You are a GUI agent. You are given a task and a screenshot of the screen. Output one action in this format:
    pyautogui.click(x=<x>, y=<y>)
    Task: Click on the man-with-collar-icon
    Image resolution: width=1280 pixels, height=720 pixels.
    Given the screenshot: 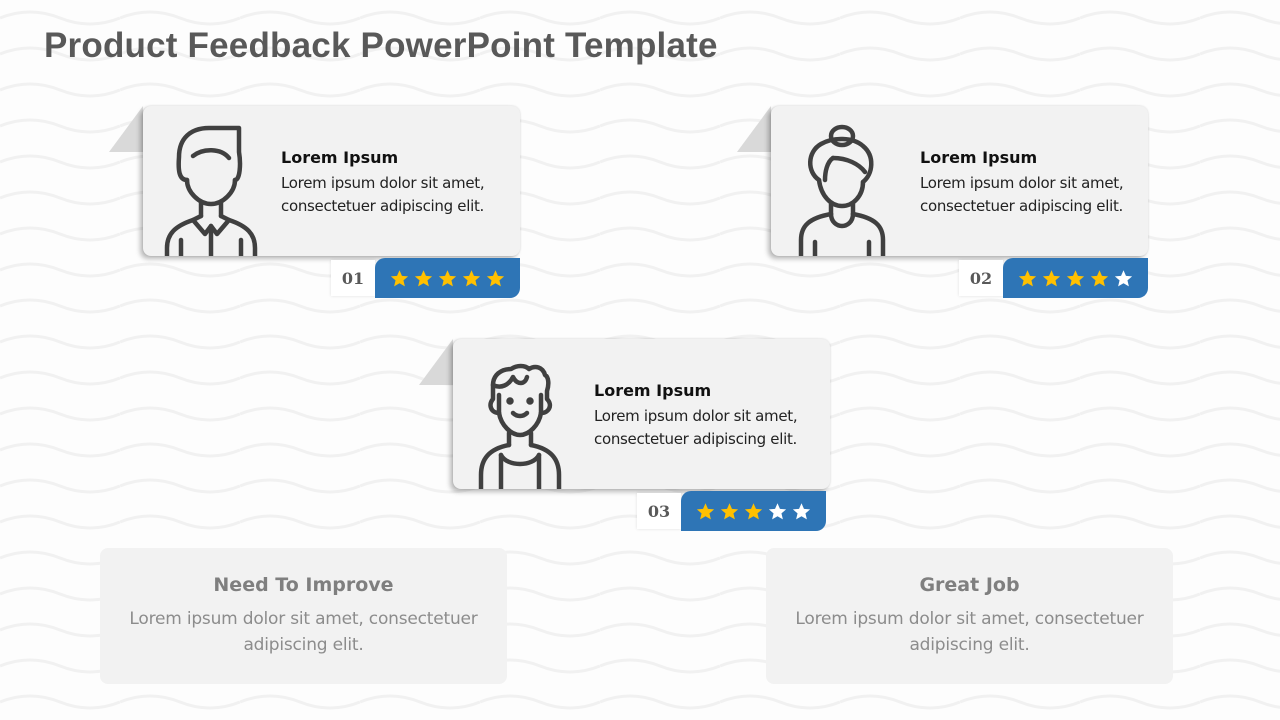 What is the action you would take?
    pyautogui.click(x=206, y=189)
    